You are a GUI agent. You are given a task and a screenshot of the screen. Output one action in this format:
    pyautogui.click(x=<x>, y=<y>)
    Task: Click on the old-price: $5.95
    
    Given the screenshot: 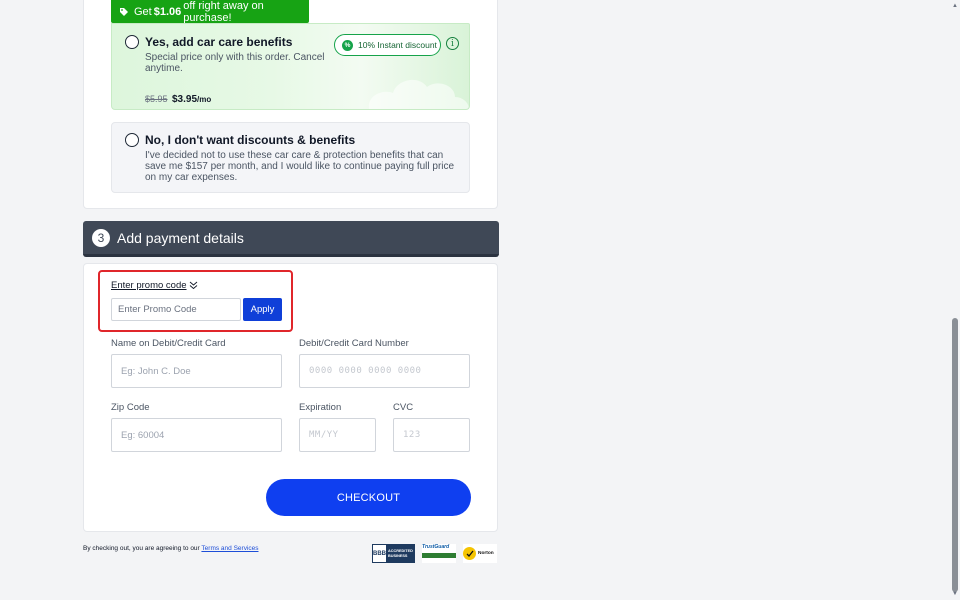 What is the action you would take?
    pyautogui.click(x=156, y=99)
    